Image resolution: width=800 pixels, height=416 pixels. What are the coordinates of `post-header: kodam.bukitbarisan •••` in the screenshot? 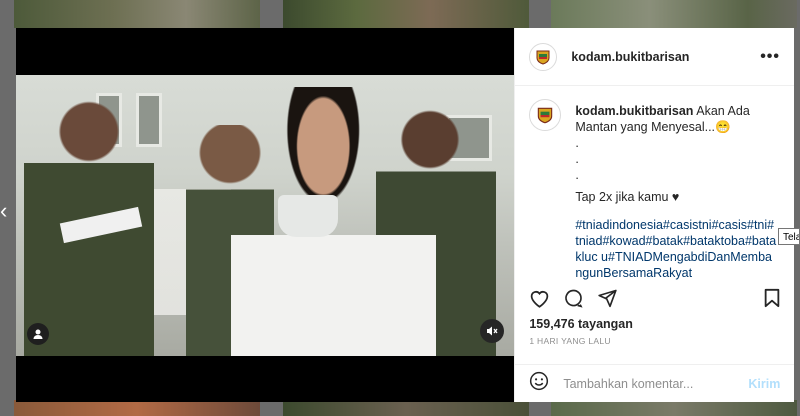 It's located at (654, 57).